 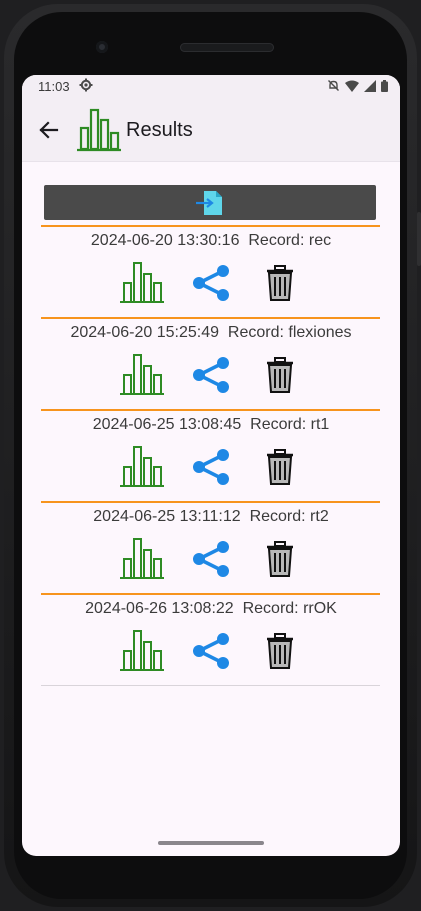 I want to click on list-item: 2024-06-26 13:08:22 Record: rrOK, so click(x=211, y=639).